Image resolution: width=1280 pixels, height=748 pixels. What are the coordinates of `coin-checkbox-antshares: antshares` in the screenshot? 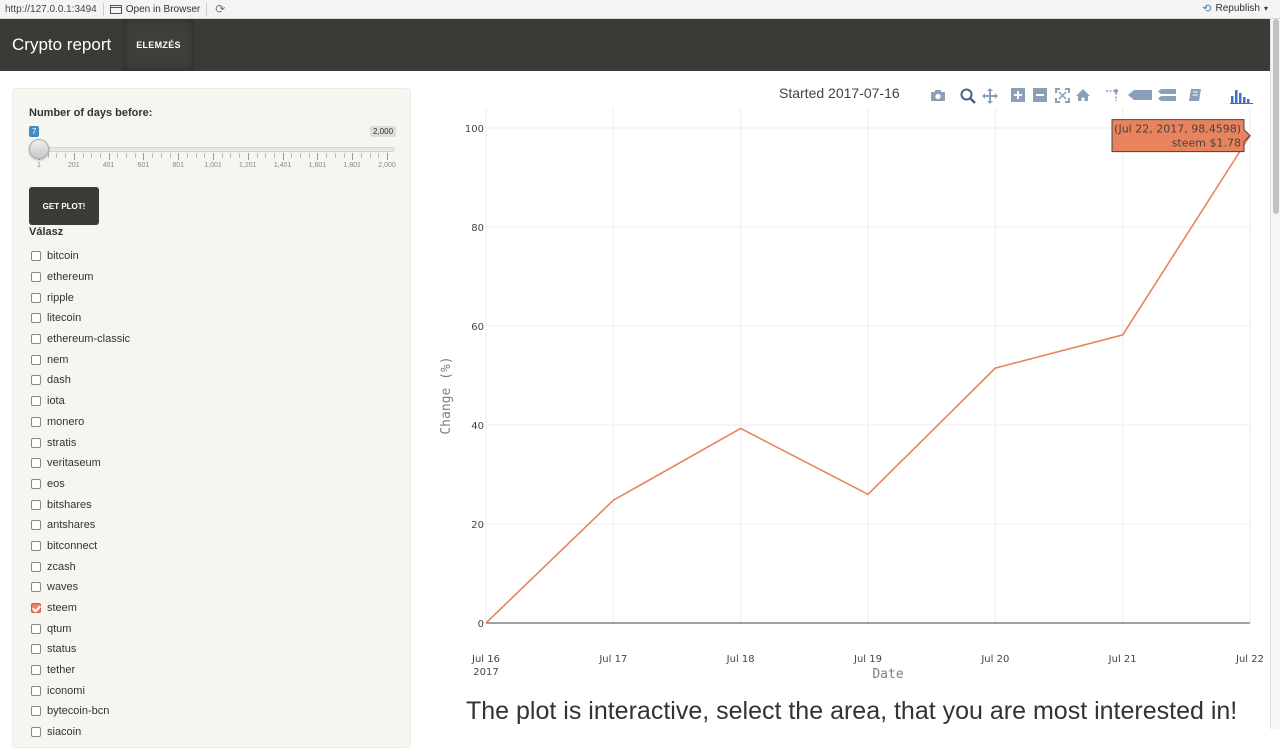 It's located at (181, 525).